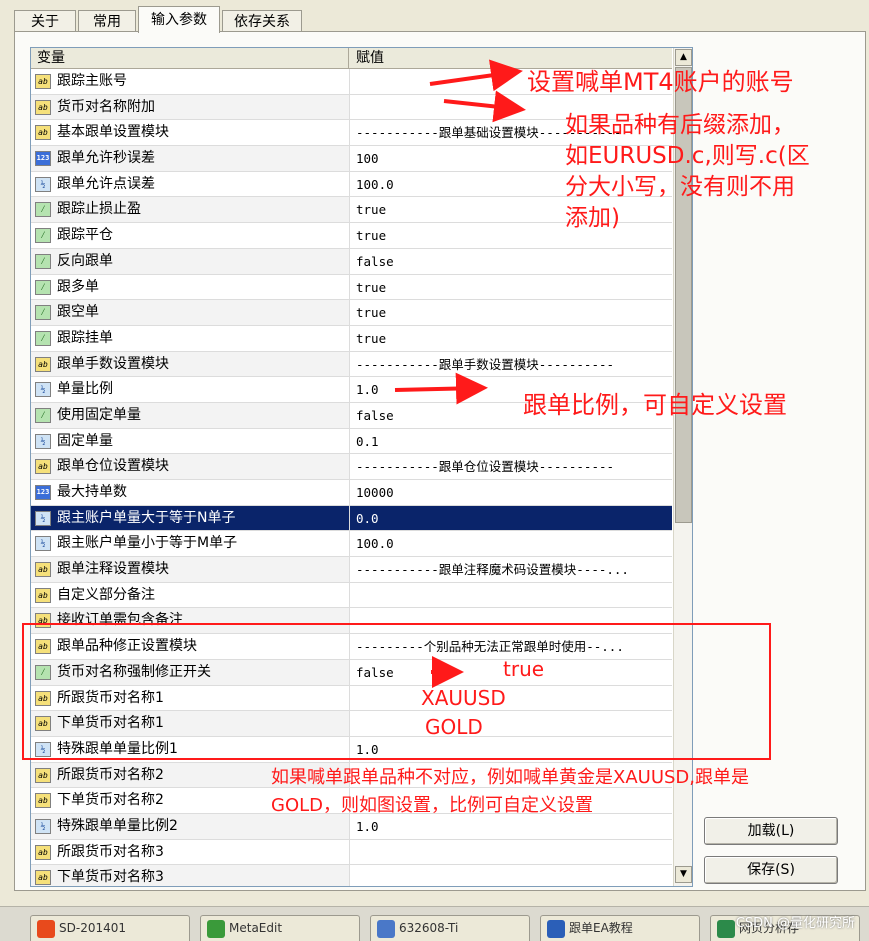 This screenshot has width=869, height=941. What do you see at coordinates (190, 875) in the screenshot?
I see `variable-cell: ab 下单货币对名称3` at bounding box center [190, 875].